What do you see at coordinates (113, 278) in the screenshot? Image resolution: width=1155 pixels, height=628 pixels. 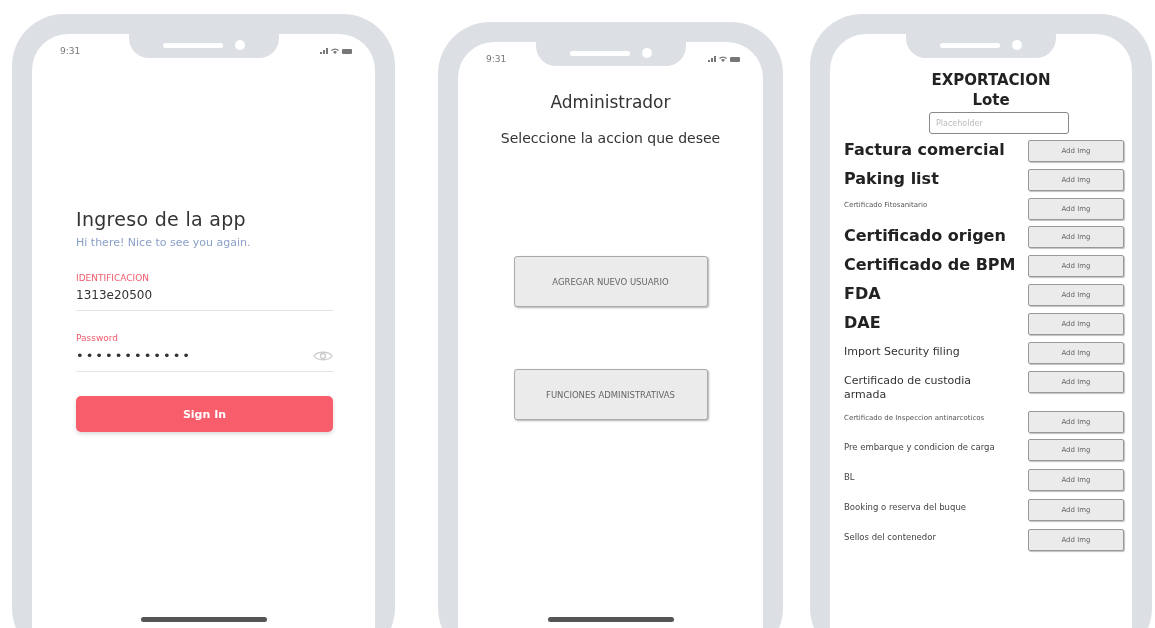 I see `field-label: IDENTIFICACION` at bounding box center [113, 278].